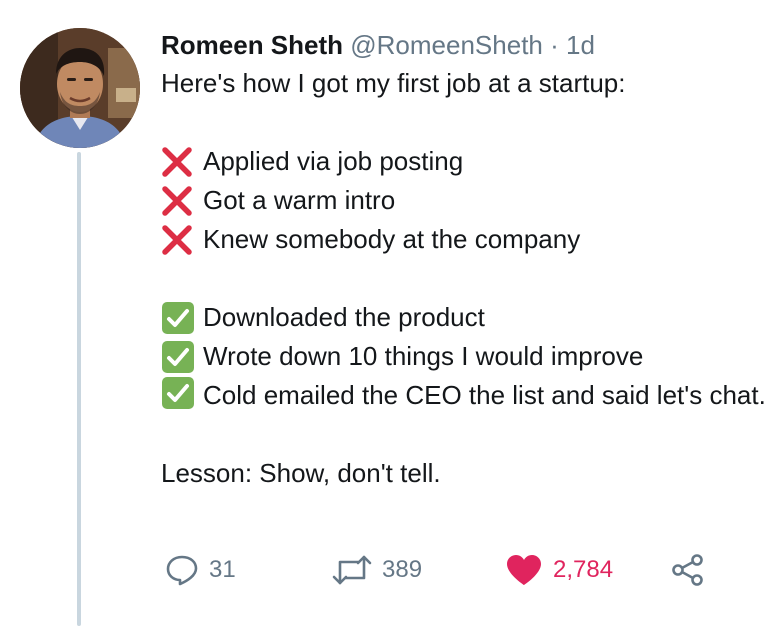 The height and width of the screenshot is (626, 778). What do you see at coordinates (463, 200) in the screenshot?
I see `crossed-item: Got a warm intro` at bounding box center [463, 200].